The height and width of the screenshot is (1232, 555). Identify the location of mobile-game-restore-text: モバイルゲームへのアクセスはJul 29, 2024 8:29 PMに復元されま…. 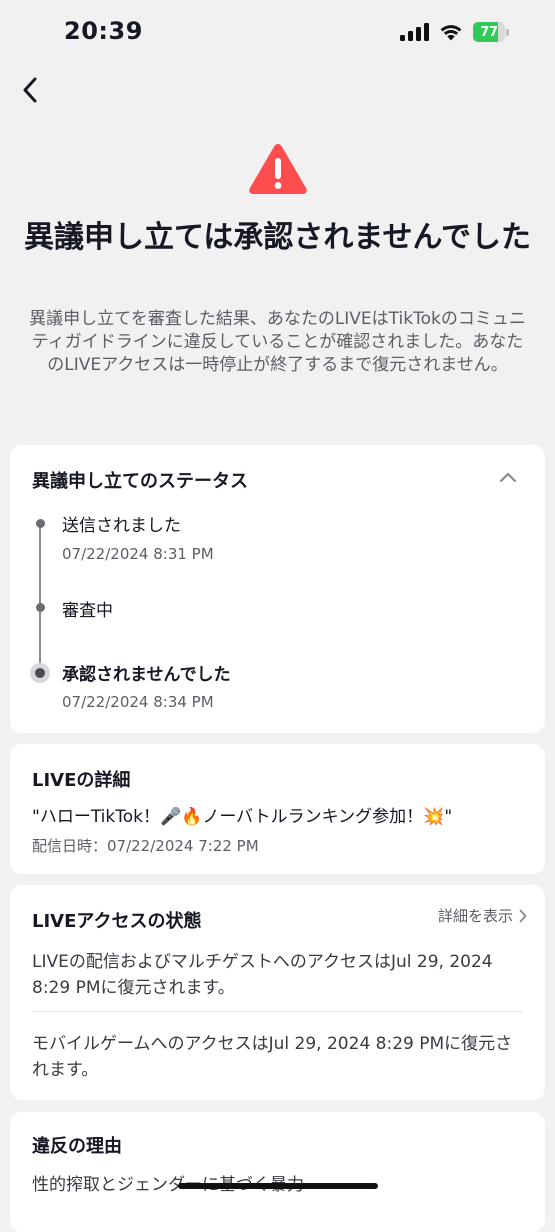
(272, 1057).